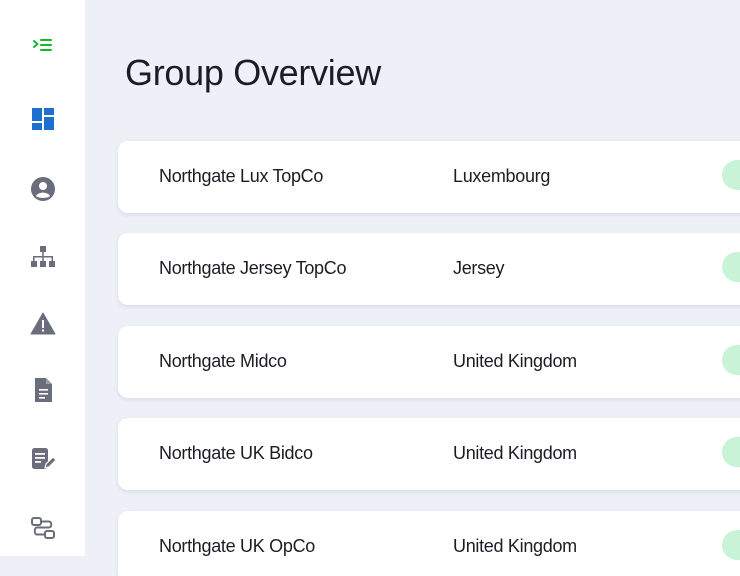 This screenshot has width=740, height=576. Describe the element at coordinates (429, 269) in the screenshot. I see `entity-card: Northgate Jersey TopCo Jersey` at that location.